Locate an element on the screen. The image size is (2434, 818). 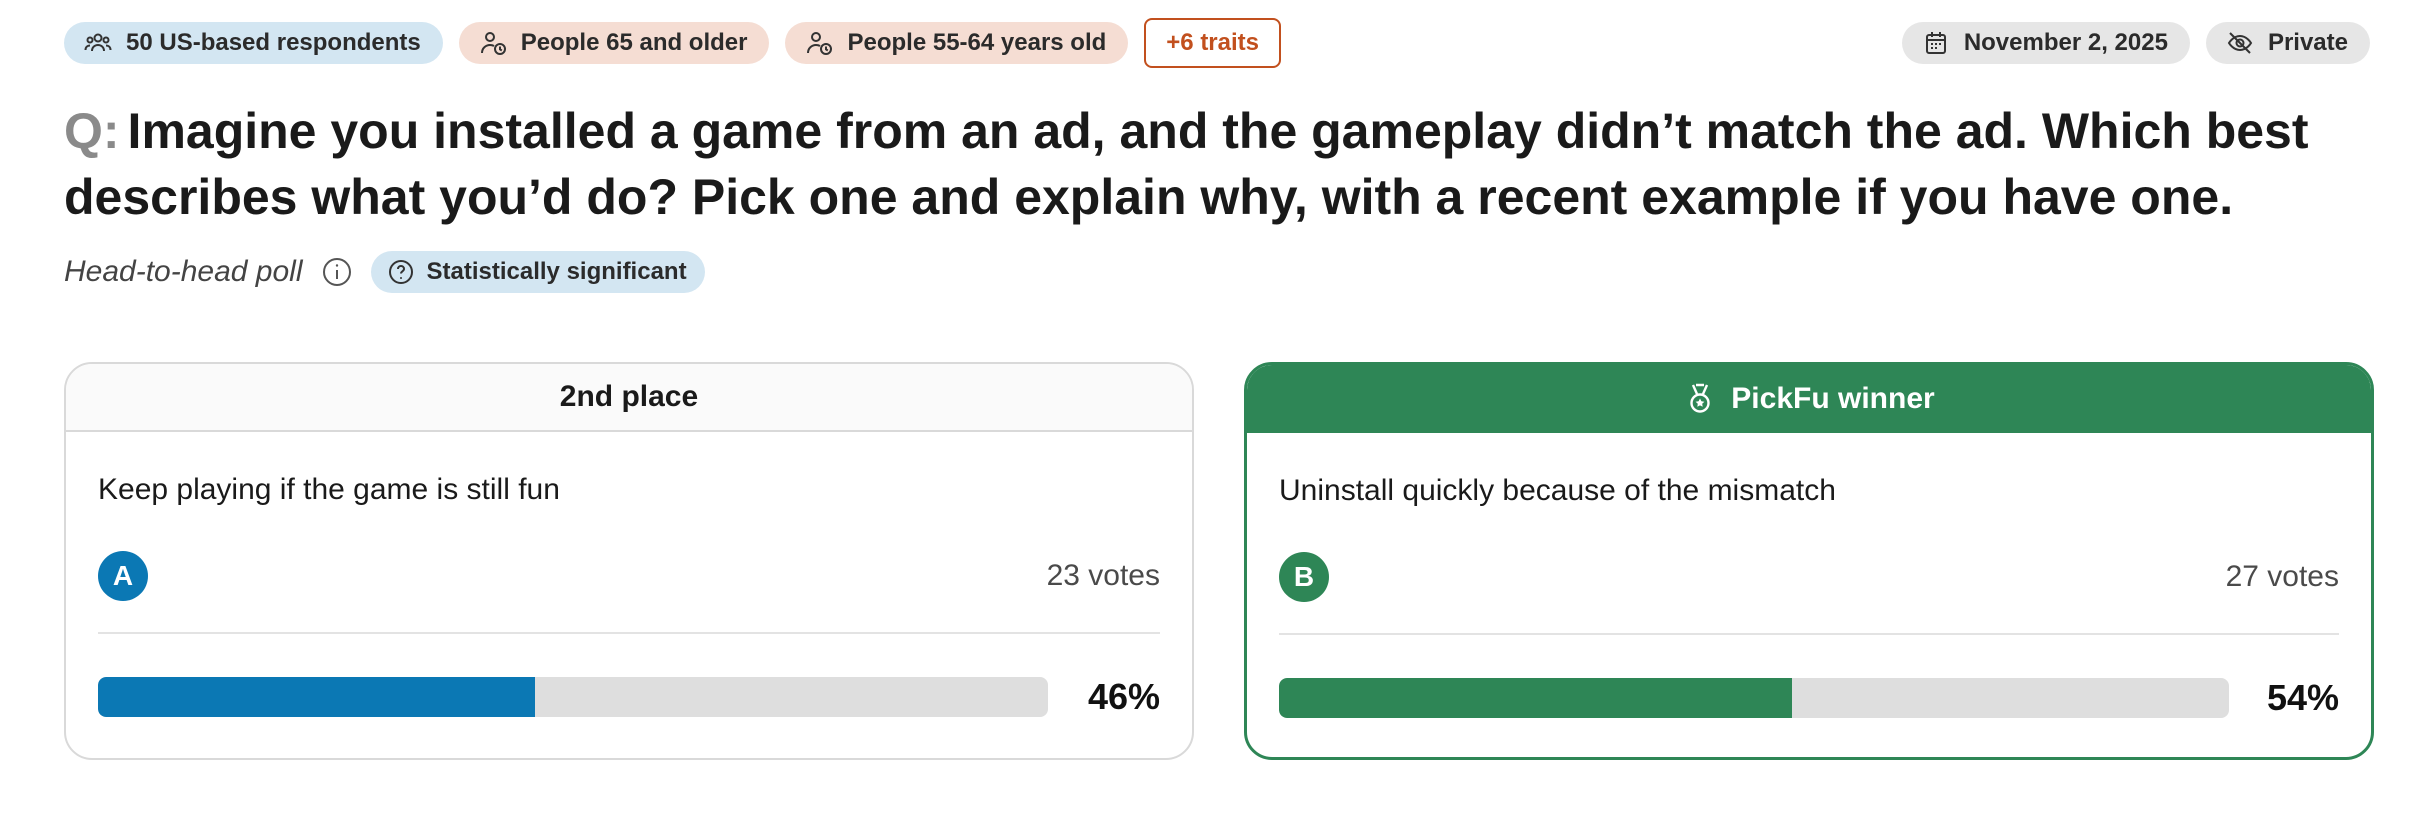
date-label: November 2, 2025 is located at coordinates (2065, 42).